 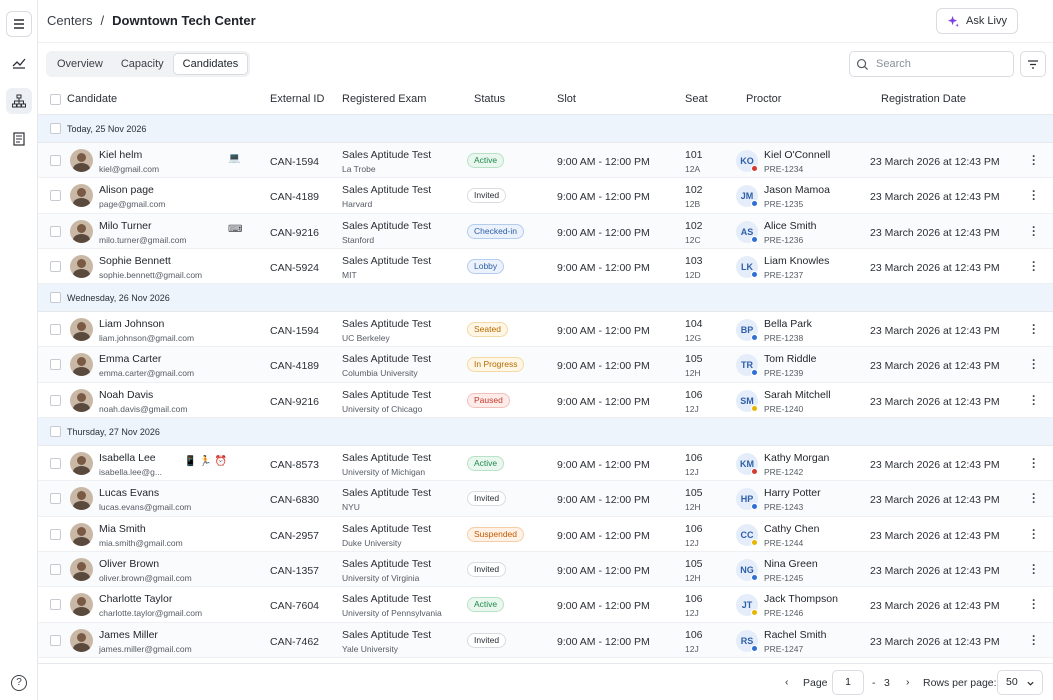 What do you see at coordinates (70, 20) in the screenshot?
I see `breadcrumb-parent: Centers` at bounding box center [70, 20].